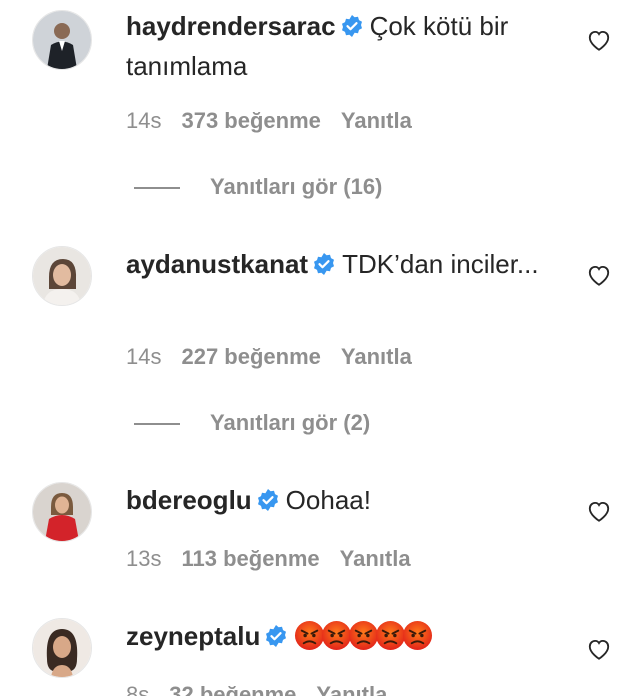 The image size is (635, 696). I want to click on username: haydrendersarac, so click(231, 26).